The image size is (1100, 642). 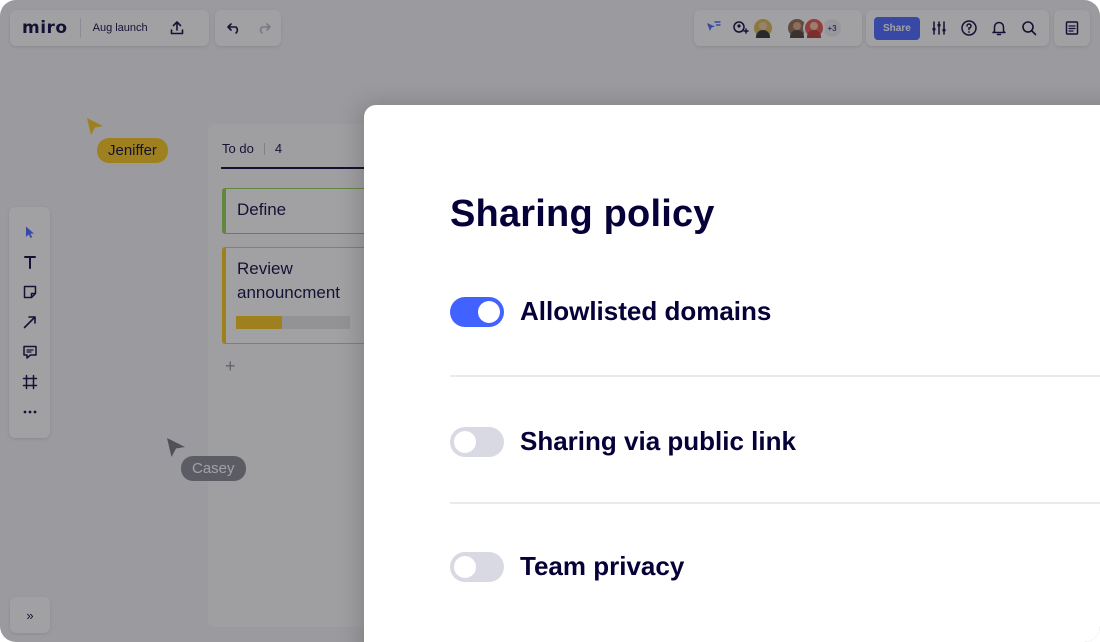 I want to click on public-link-toggle, so click(x=477, y=441).